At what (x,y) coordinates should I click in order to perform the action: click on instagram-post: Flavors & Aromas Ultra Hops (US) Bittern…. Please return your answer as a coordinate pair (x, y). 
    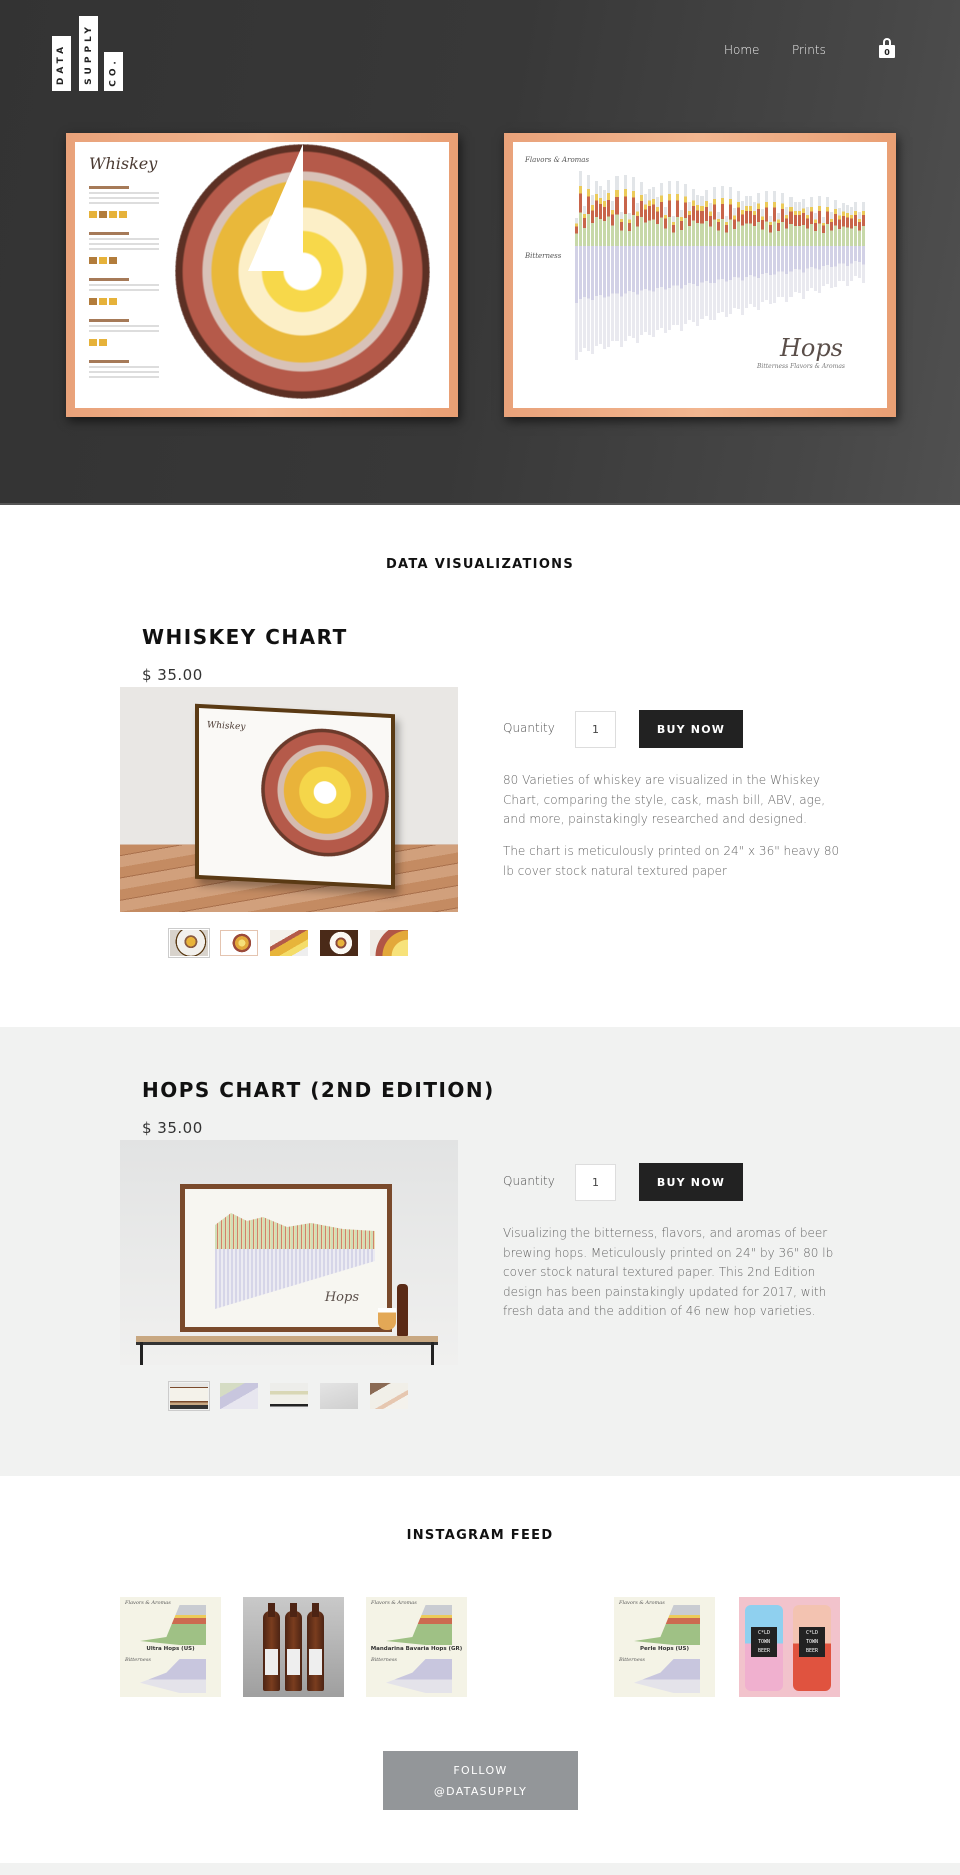
    Looking at the image, I should click on (170, 1647).